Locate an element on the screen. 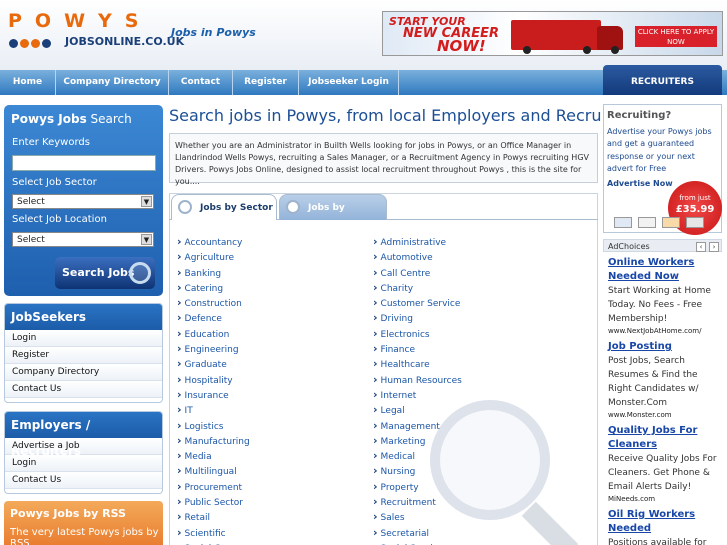  sector-link: Defence is located at coordinates (213, 317).